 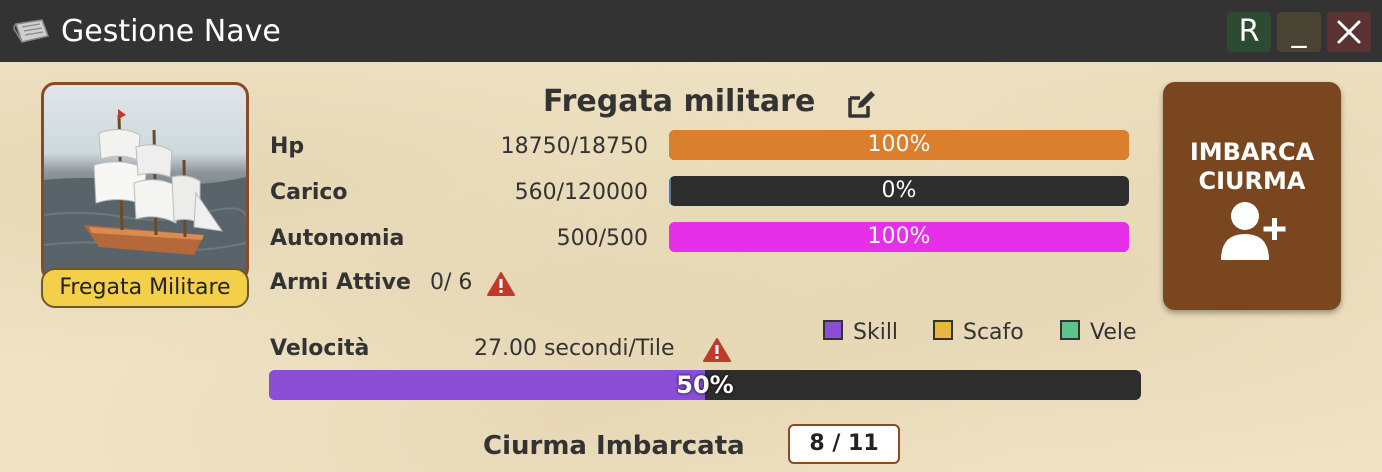 What do you see at coordinates (691, 31) in the screenshot?
I see `window-titlebar: Gestione Nave R _` at bounding box center [691, 31].